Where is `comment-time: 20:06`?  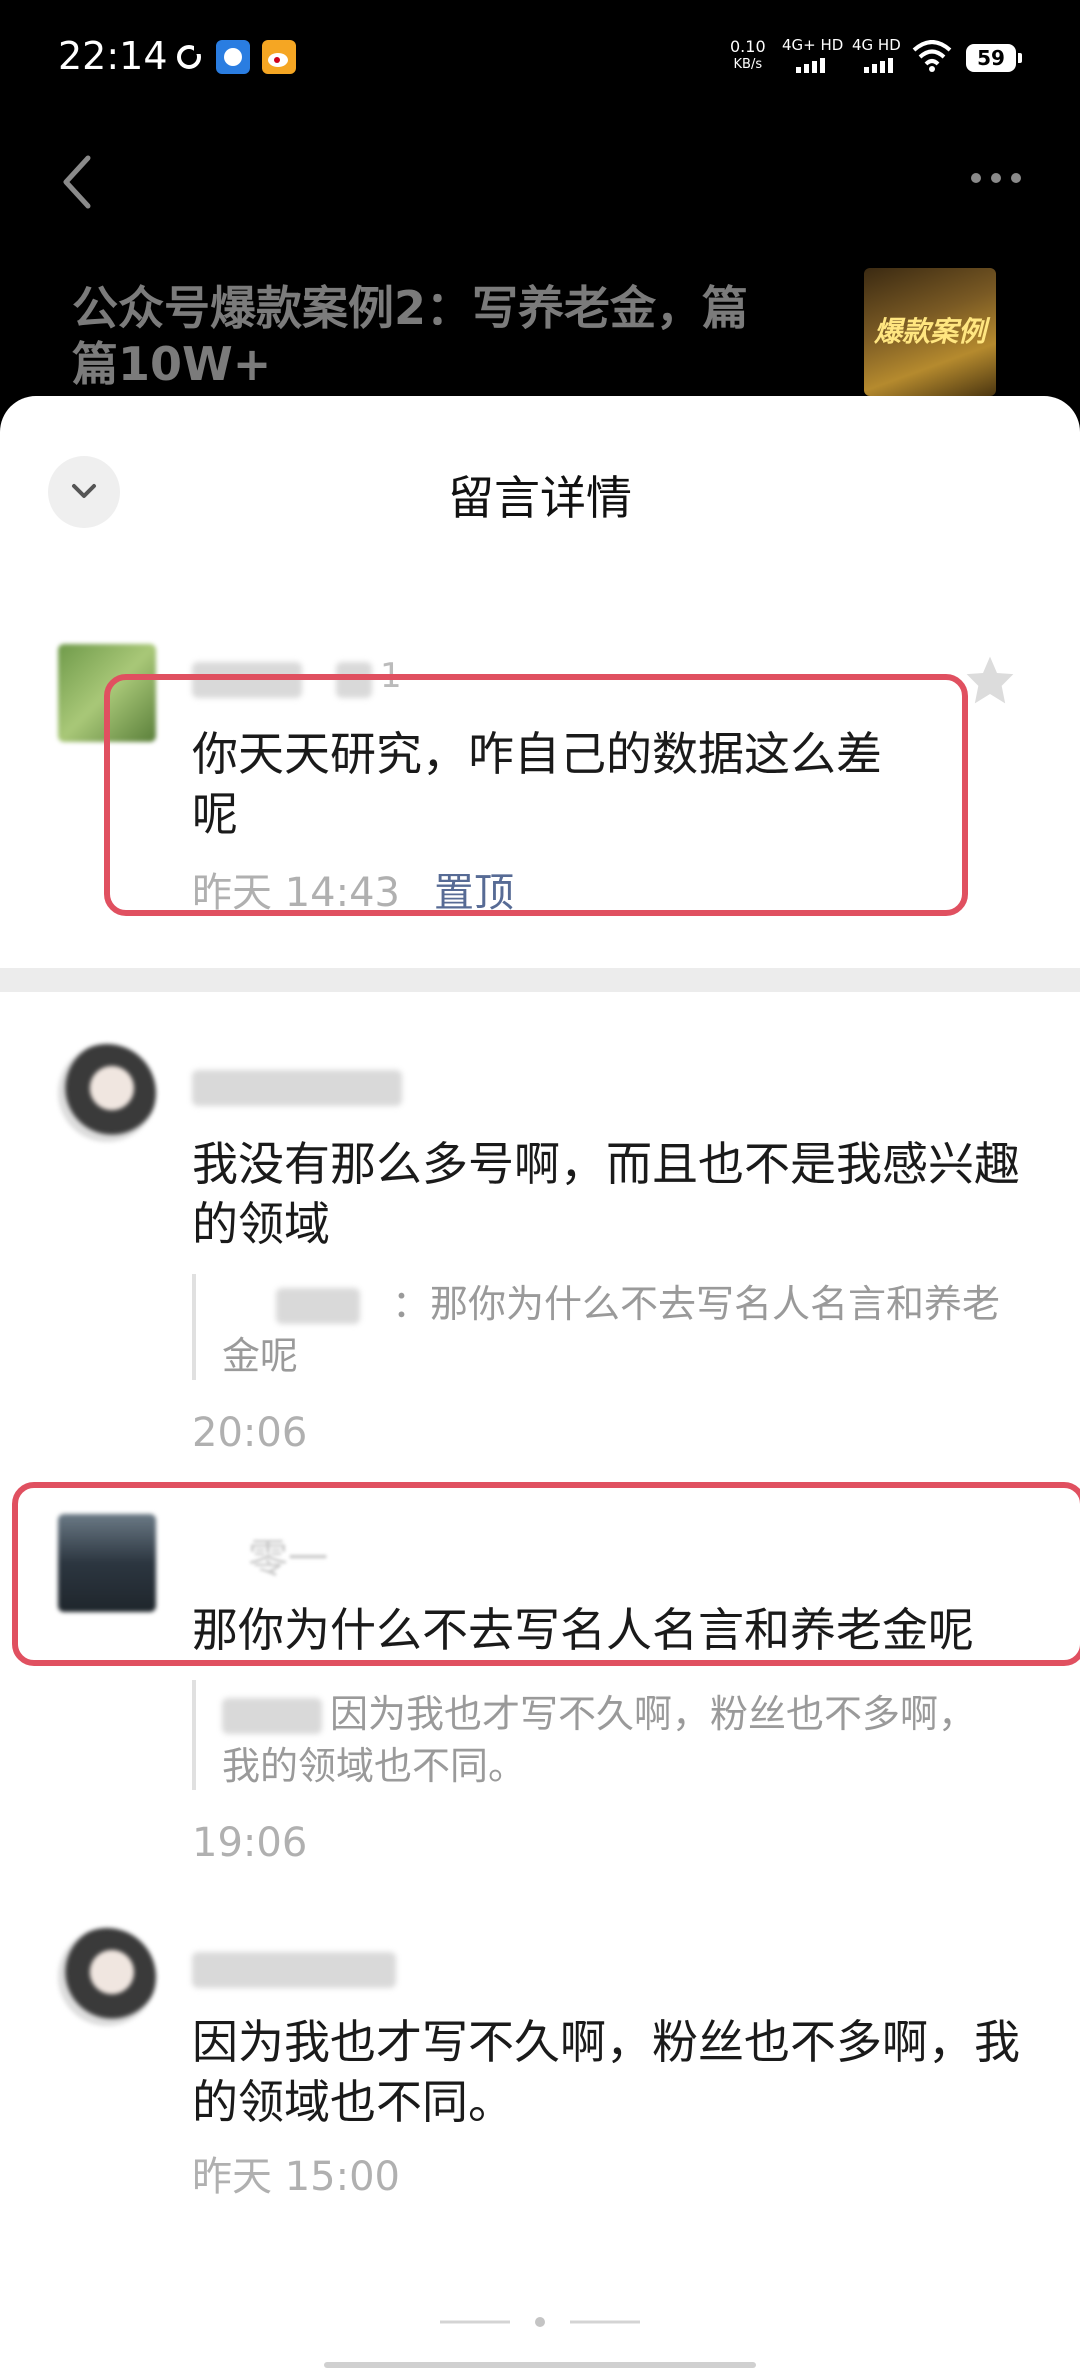
comment-time: 20:06 is located at coordinates (250, 1433).